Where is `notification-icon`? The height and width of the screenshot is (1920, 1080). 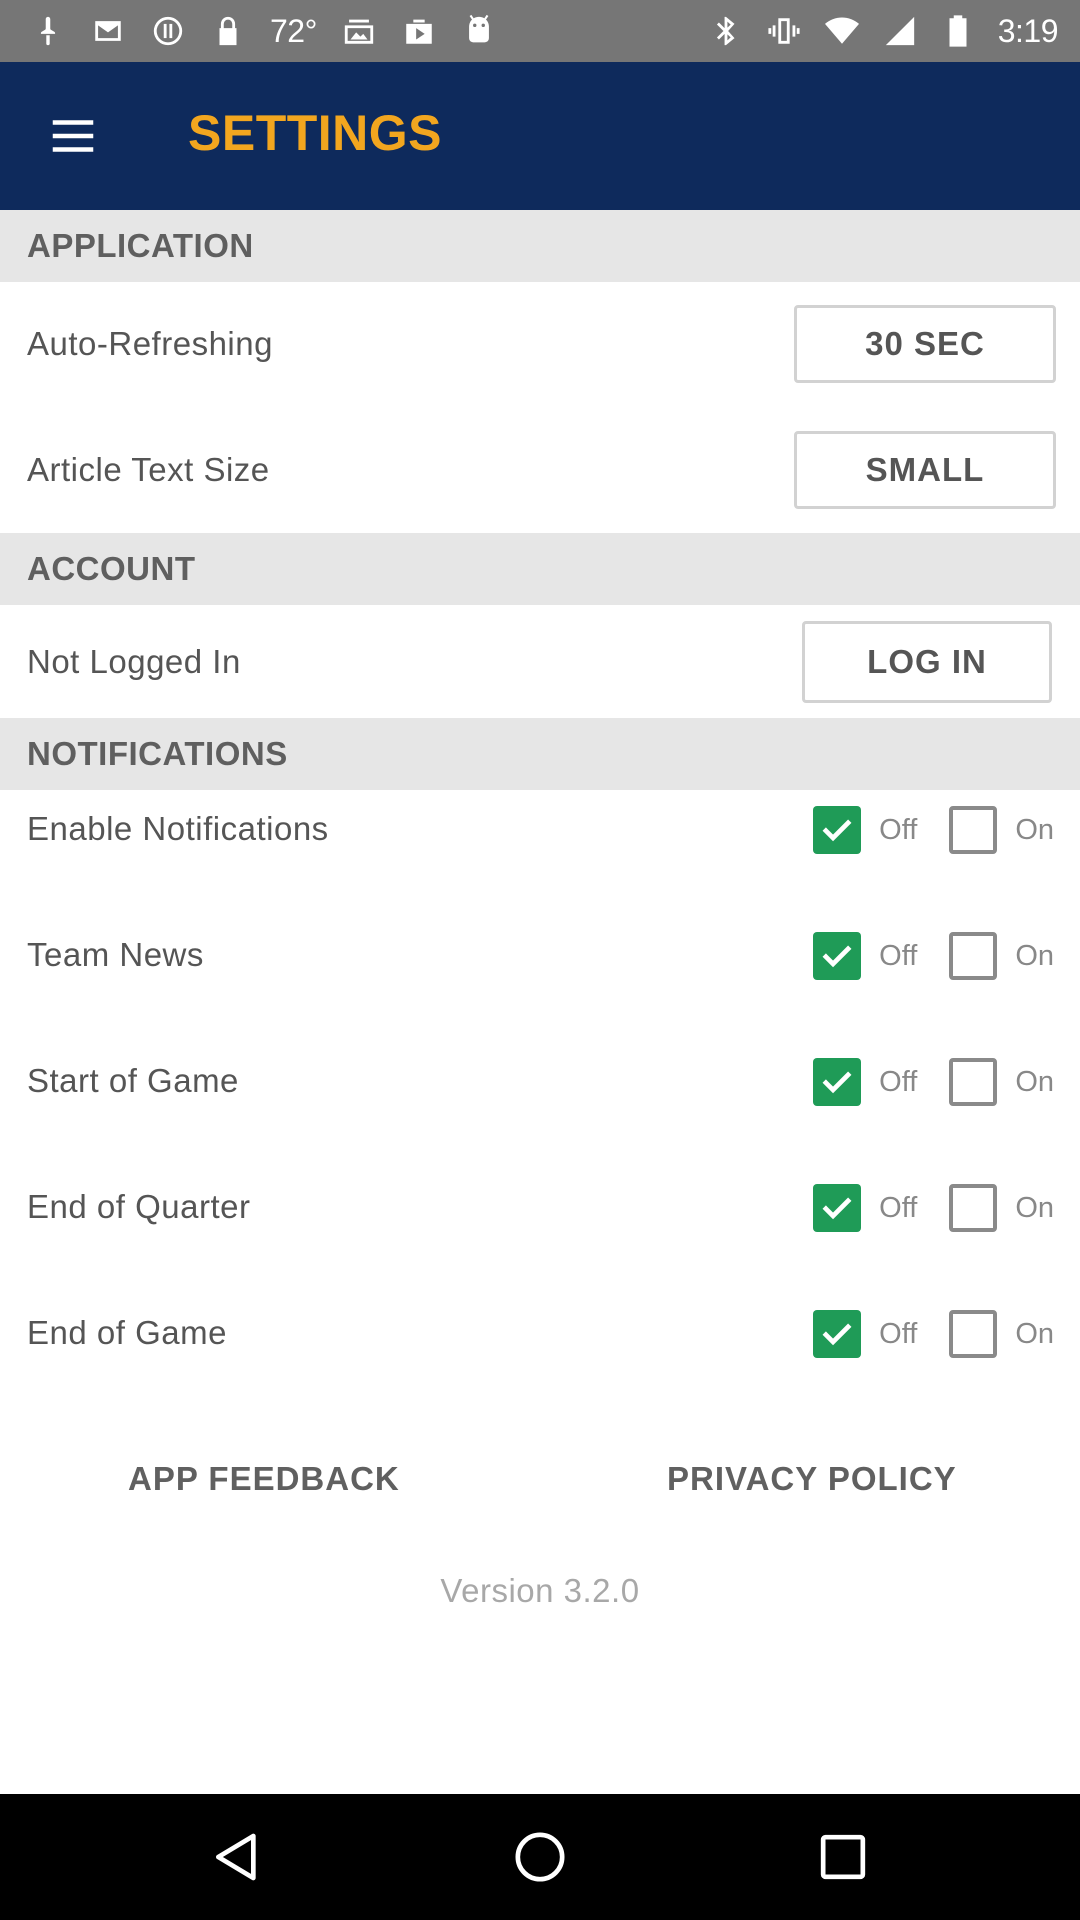
notification-icon is located at coordinates (48, 31).